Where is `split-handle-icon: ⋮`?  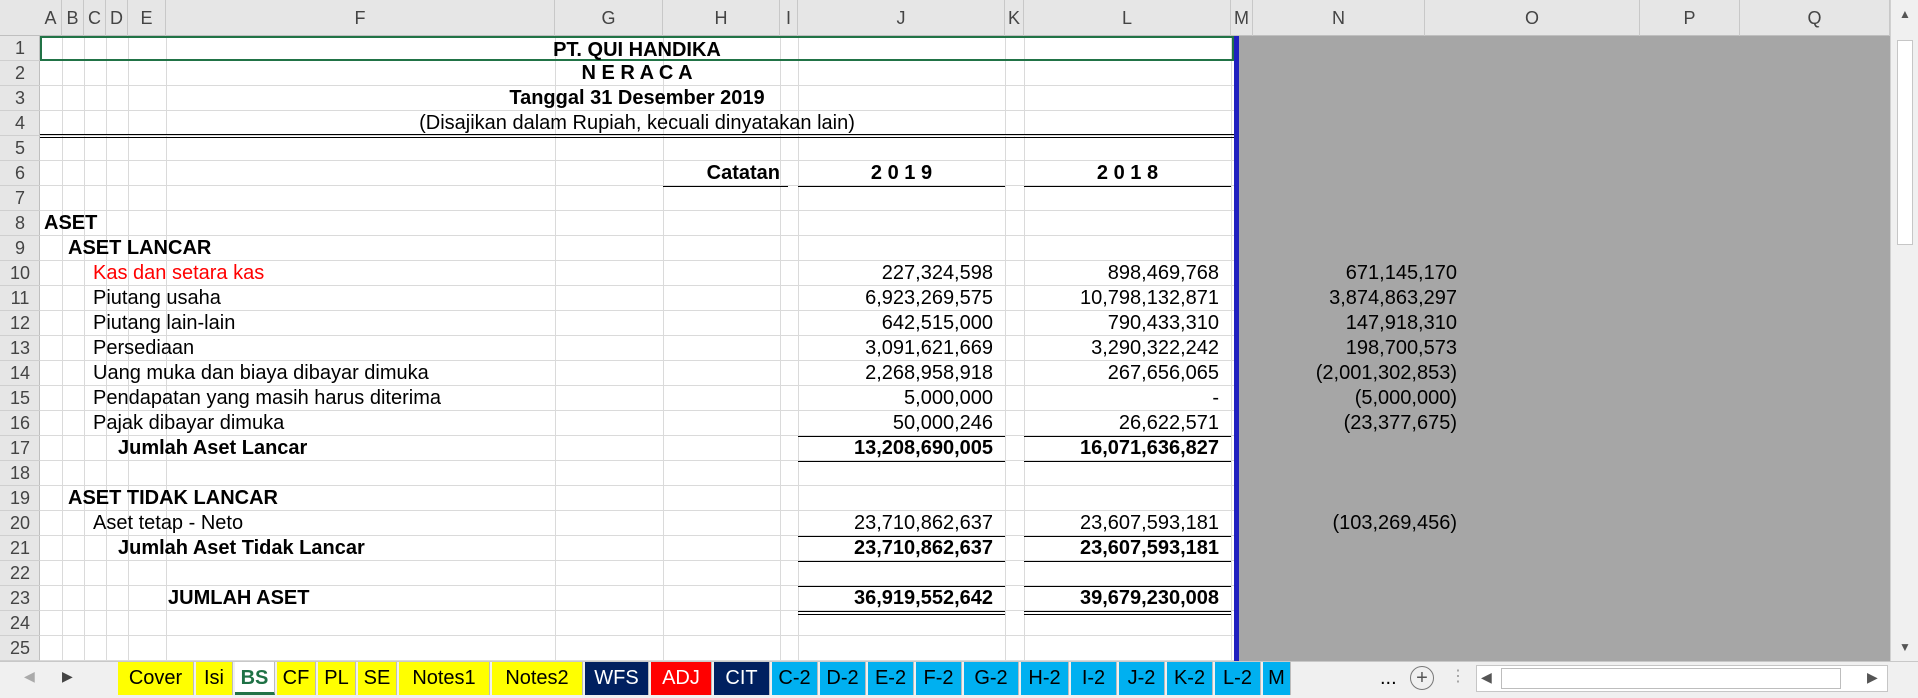
split-handle-icon: ⋮ is located at coordinates (1458, 676).